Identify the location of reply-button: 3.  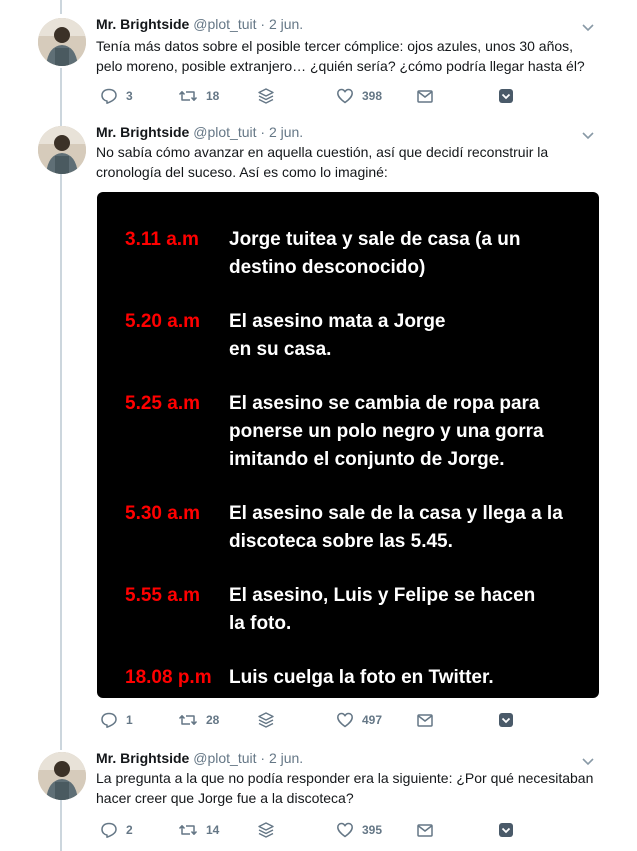
(116, 96).